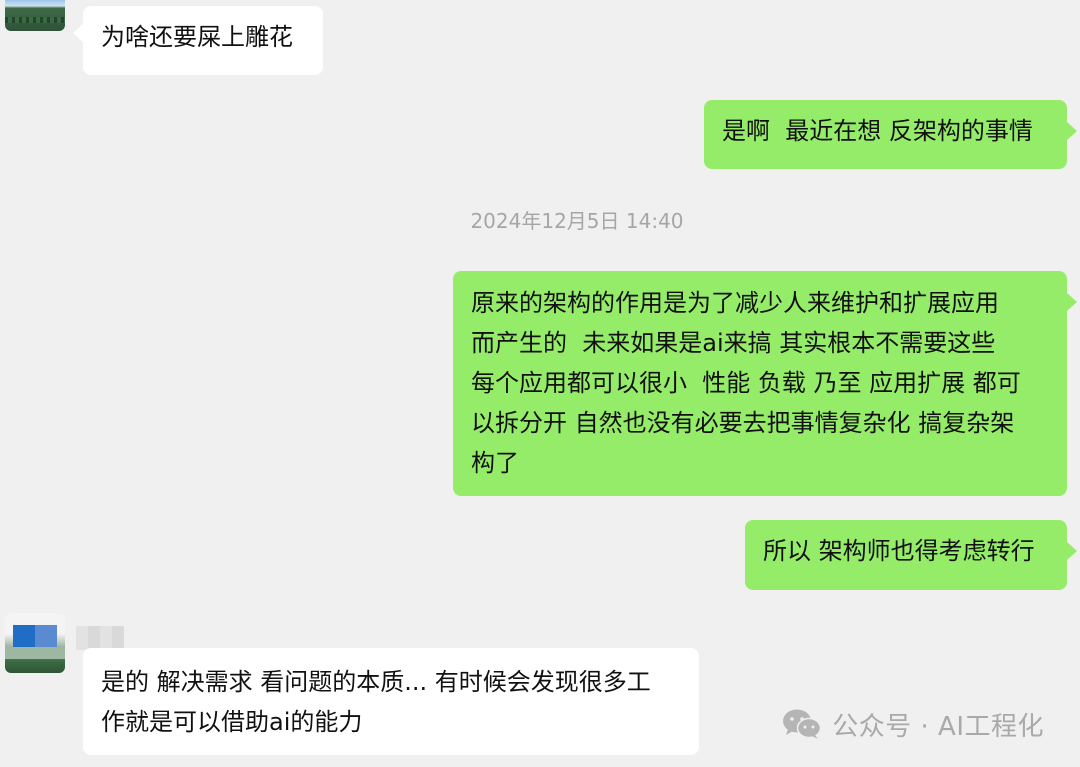  I want to click on watermark: 公众号 · AI工程化, so click(913, 724).